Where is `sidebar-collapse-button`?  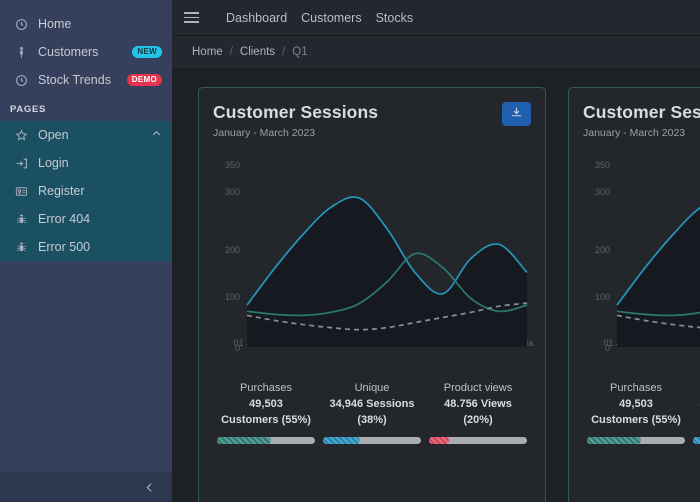
sidebar-collapse-button is located at coordinates (86, 487).